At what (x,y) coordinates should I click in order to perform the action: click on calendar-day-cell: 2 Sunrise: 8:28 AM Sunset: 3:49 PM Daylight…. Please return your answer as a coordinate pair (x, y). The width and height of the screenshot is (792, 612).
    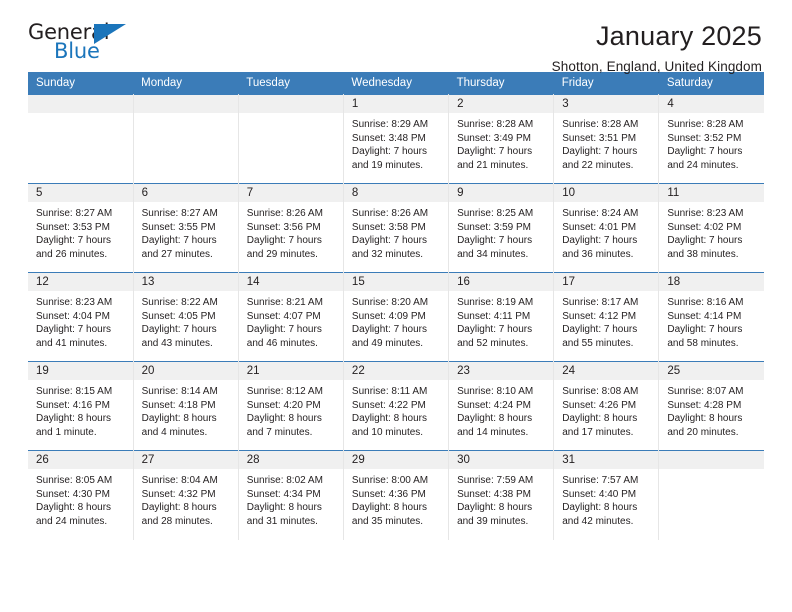
    Looking at the image, I should click on (501, 139).